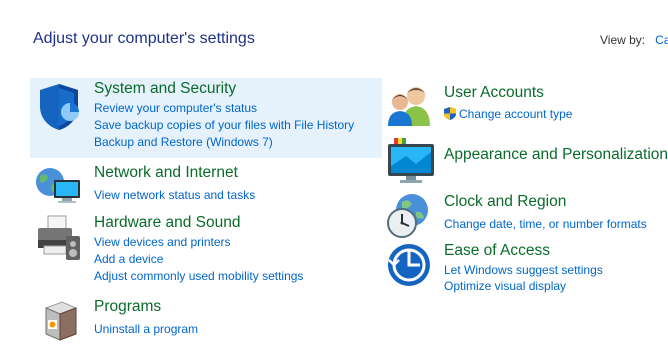  Describe the element at coordinates (661, 40) in the screenshot. I see `view-by-dropdown: Ca` at that location.